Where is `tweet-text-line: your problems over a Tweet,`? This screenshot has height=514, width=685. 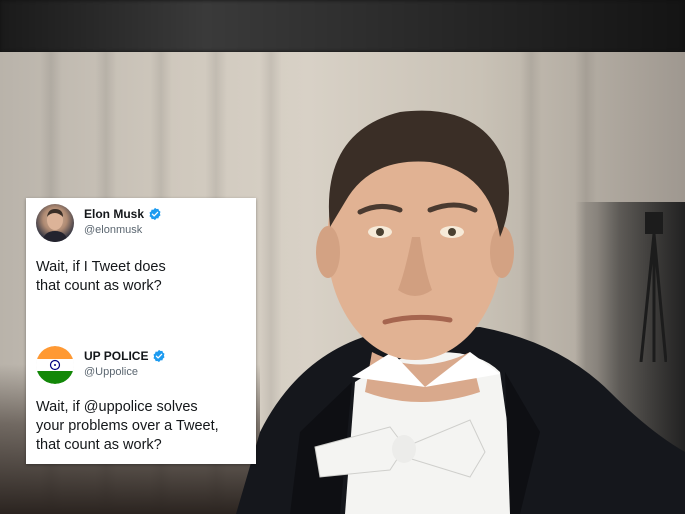 tweet-text-line: your problems over a Tweet, is located at coordinates (127, 426).